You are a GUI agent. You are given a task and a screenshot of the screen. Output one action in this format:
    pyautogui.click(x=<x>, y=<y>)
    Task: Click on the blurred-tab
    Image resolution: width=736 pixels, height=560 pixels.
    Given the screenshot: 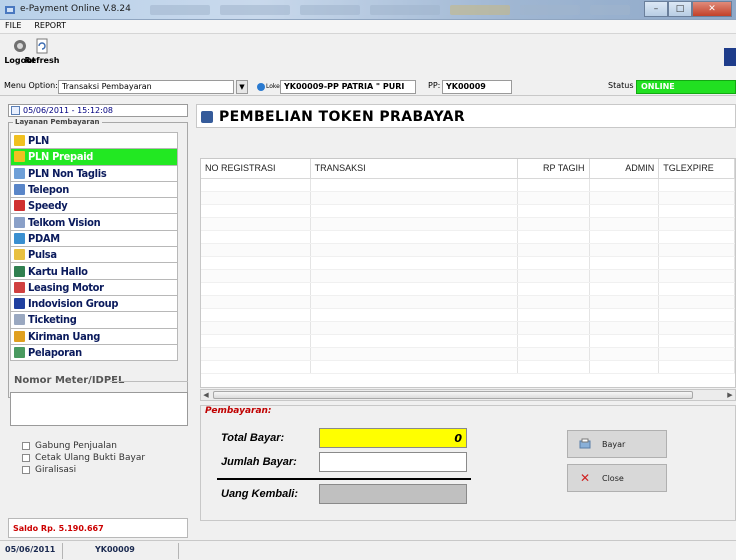 What is the action you would take?
    pyautogui.click(x=255, y=10)
    